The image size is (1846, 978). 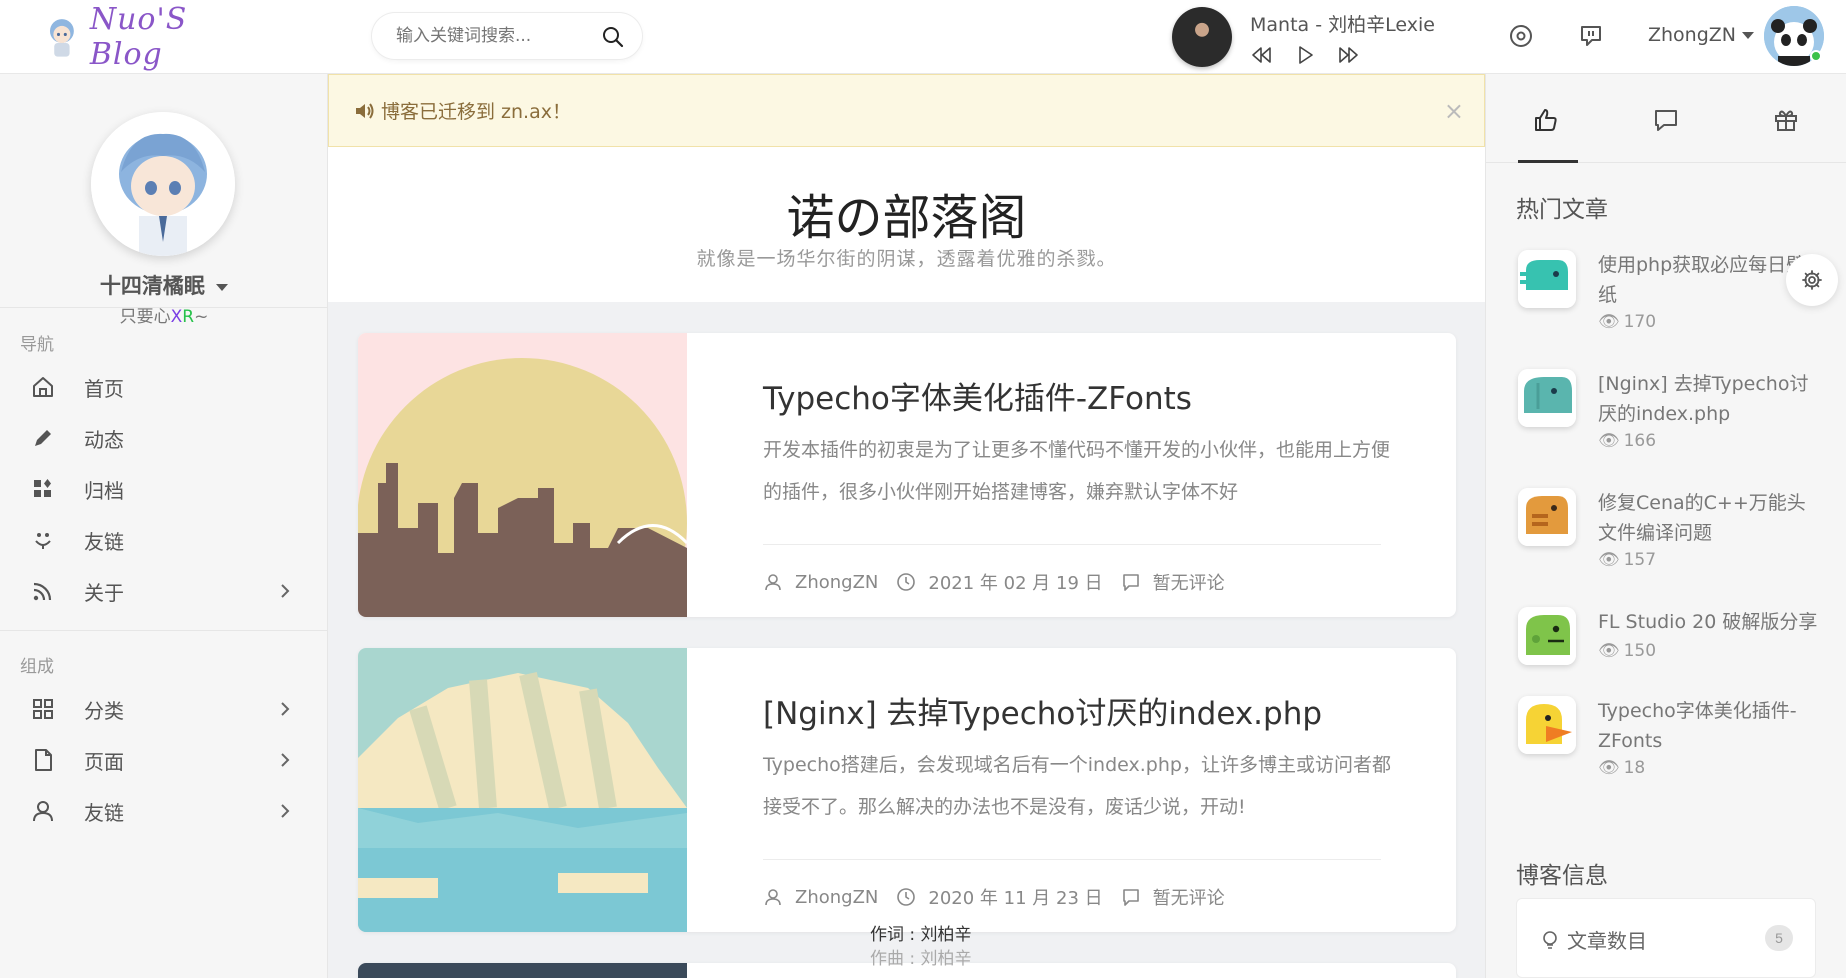 I want to click on pencil-icon, so click(x=43, y=438).